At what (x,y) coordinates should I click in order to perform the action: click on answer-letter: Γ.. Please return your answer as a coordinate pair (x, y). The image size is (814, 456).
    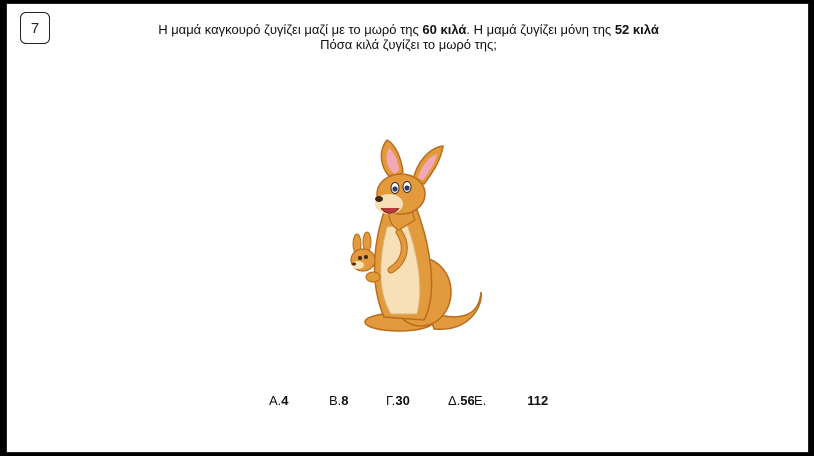
    Looking at the image, I should click on (391, 400).